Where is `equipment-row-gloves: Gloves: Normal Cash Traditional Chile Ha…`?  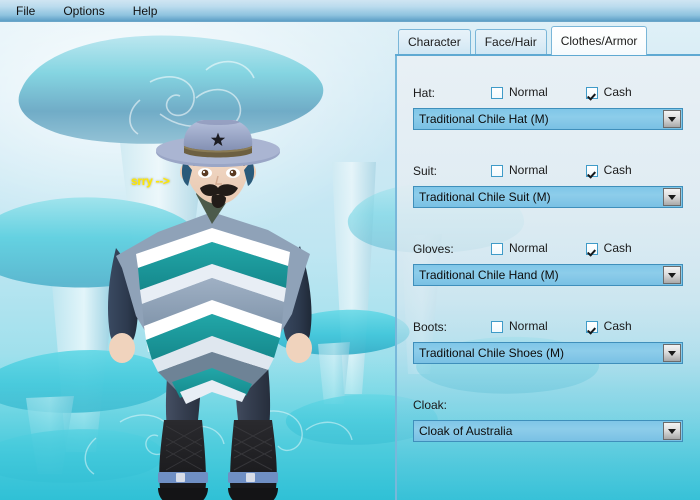
equipment-row-gloves: Gloves: Normal Cash Traditional Chile Ha… is located at coordinates (549, 264).